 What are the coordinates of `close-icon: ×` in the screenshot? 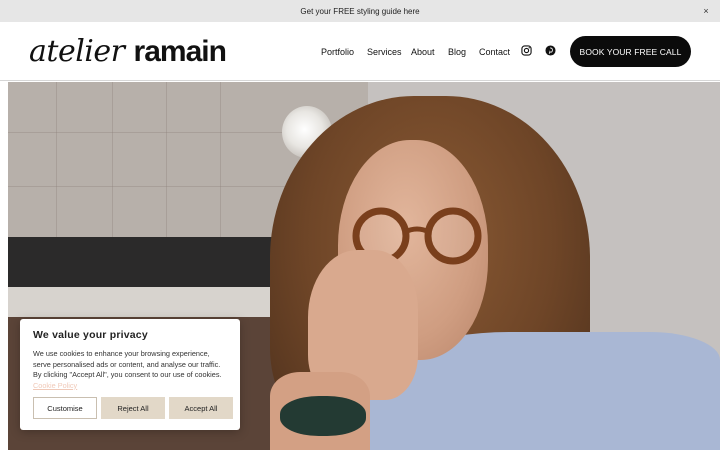 It's located at (706, 11).